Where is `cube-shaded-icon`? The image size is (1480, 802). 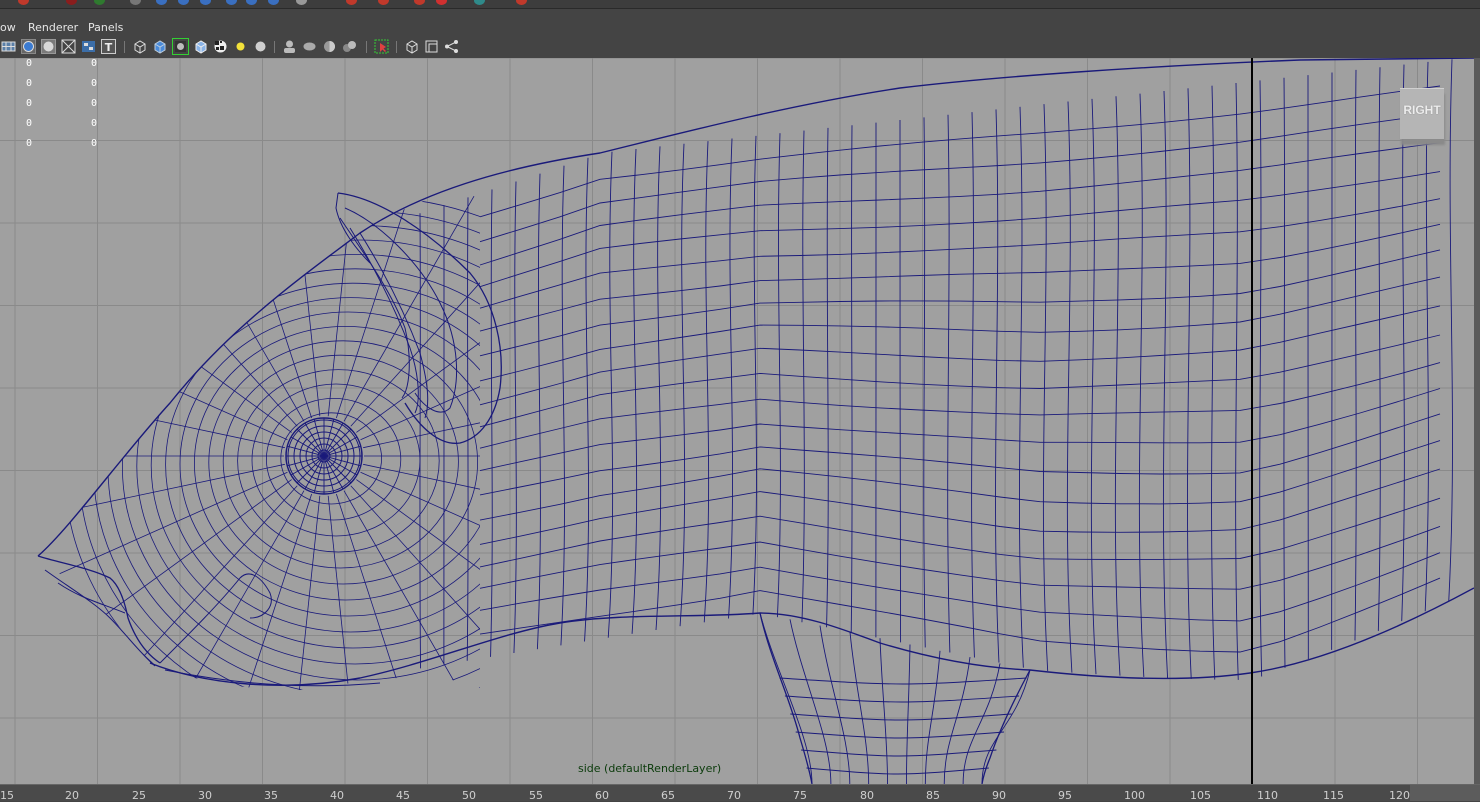 cube-shaded-icon is located at coordinates (159, 46).